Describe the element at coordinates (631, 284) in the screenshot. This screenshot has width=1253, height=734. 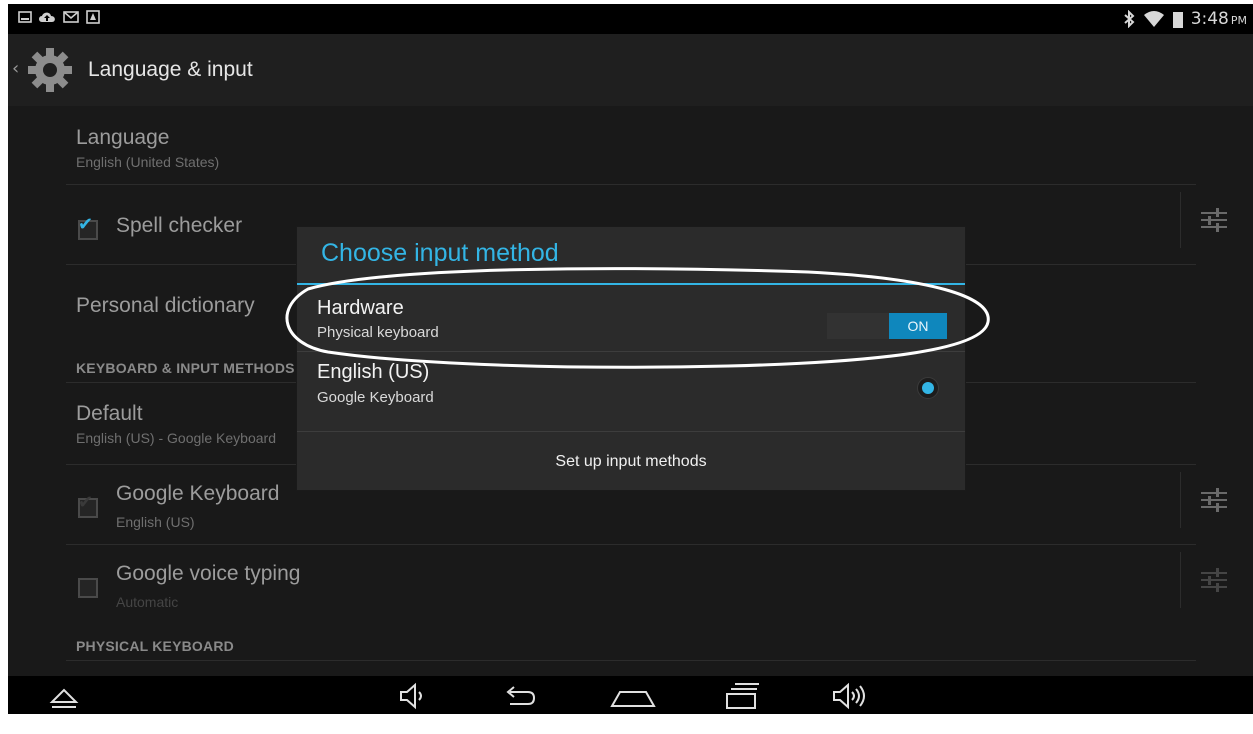
I see `dialog-title-divider` at that location.